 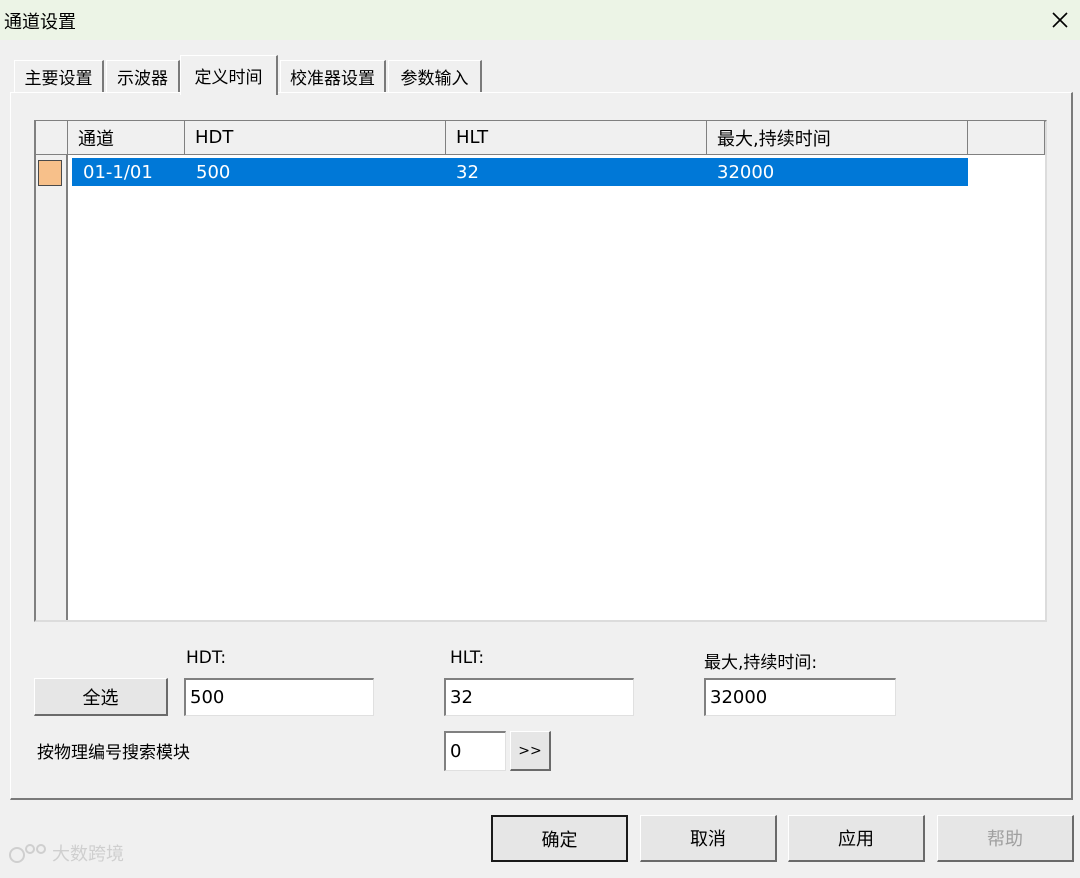 I want to click on tab-label: 校准器设置, so click(x=332, y=79).